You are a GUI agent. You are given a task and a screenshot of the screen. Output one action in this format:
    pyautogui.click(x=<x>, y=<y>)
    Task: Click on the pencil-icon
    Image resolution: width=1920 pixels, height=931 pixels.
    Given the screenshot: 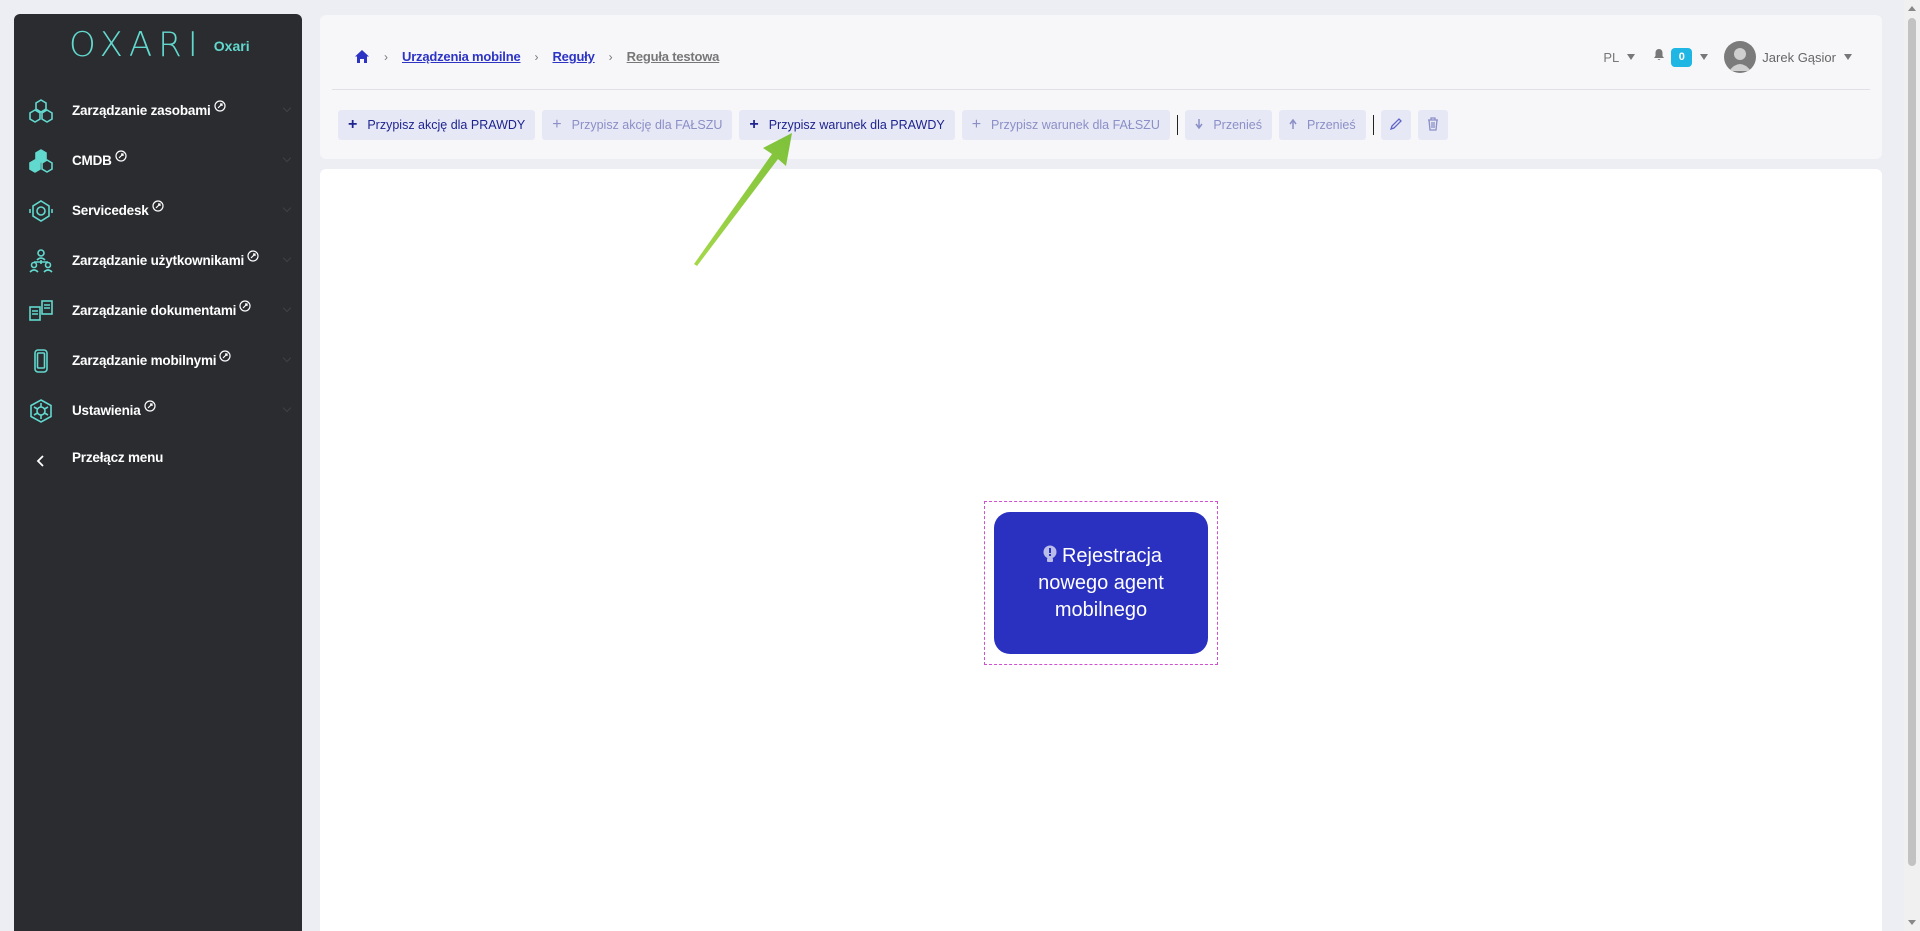 What is the action you would take?
    pyautogui.click(x=1396, y=125)
    